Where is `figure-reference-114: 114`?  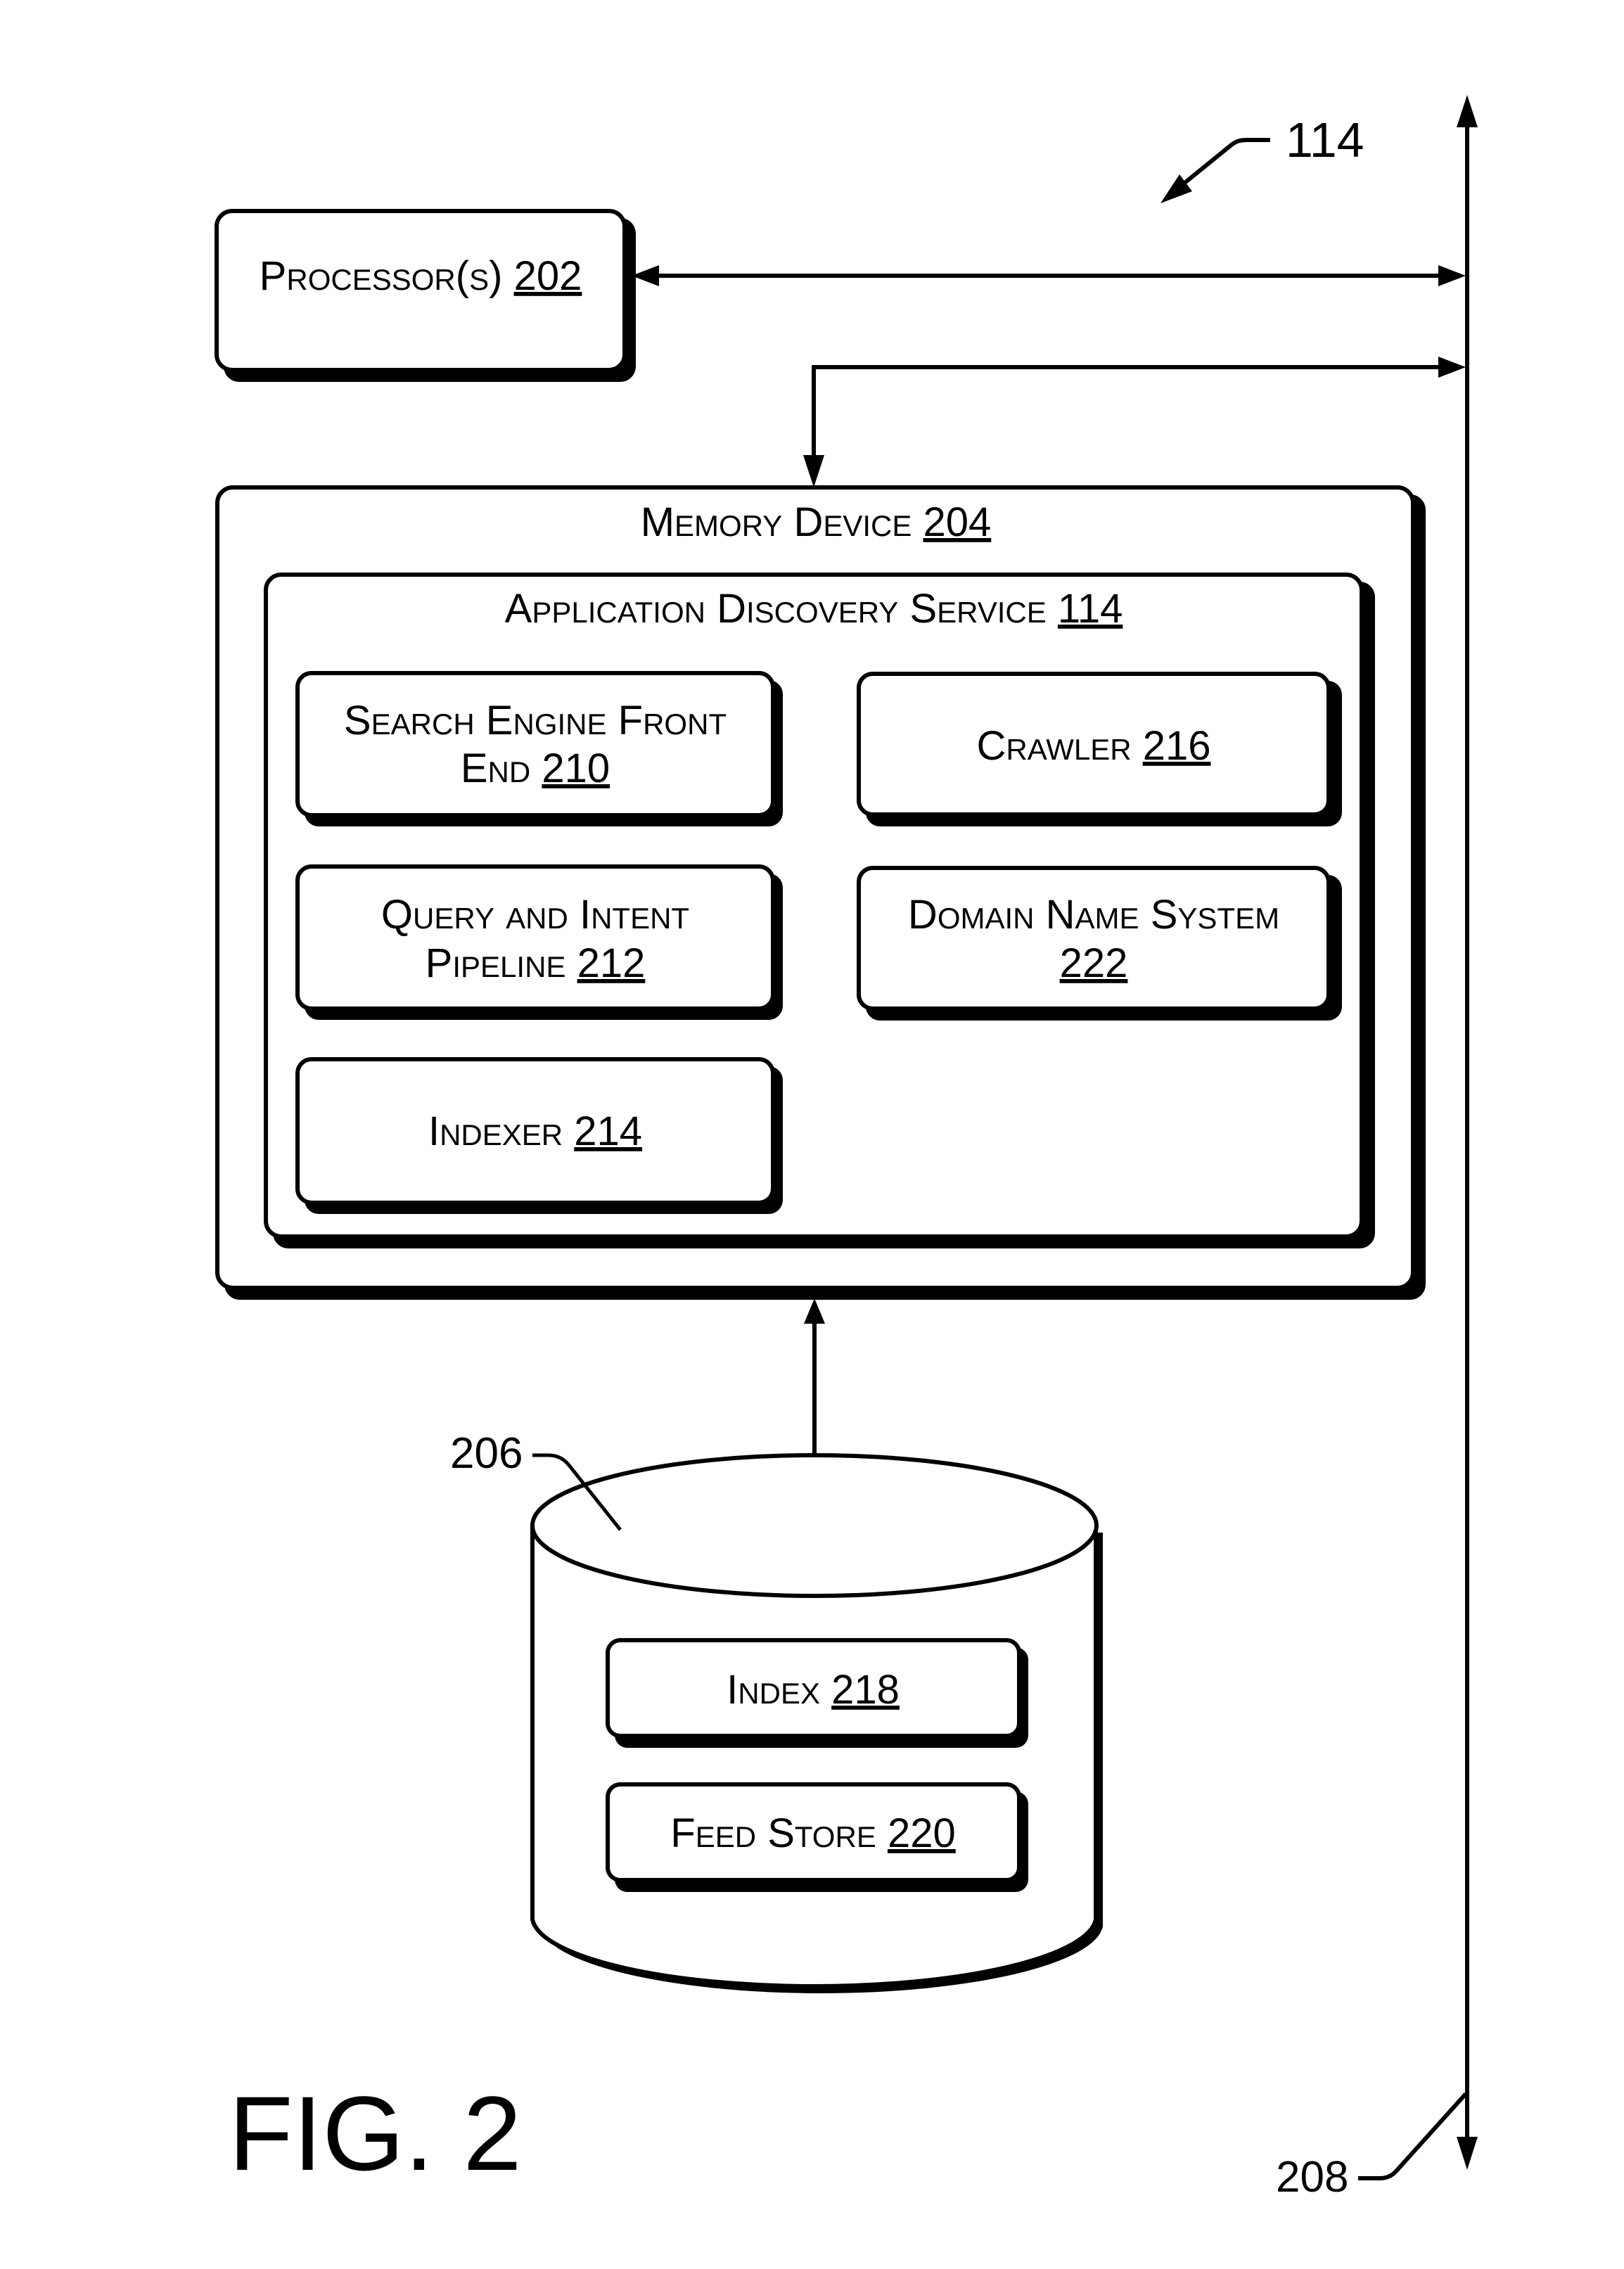
figure-reference-114: 114 is located at coordinates (1262, 158).